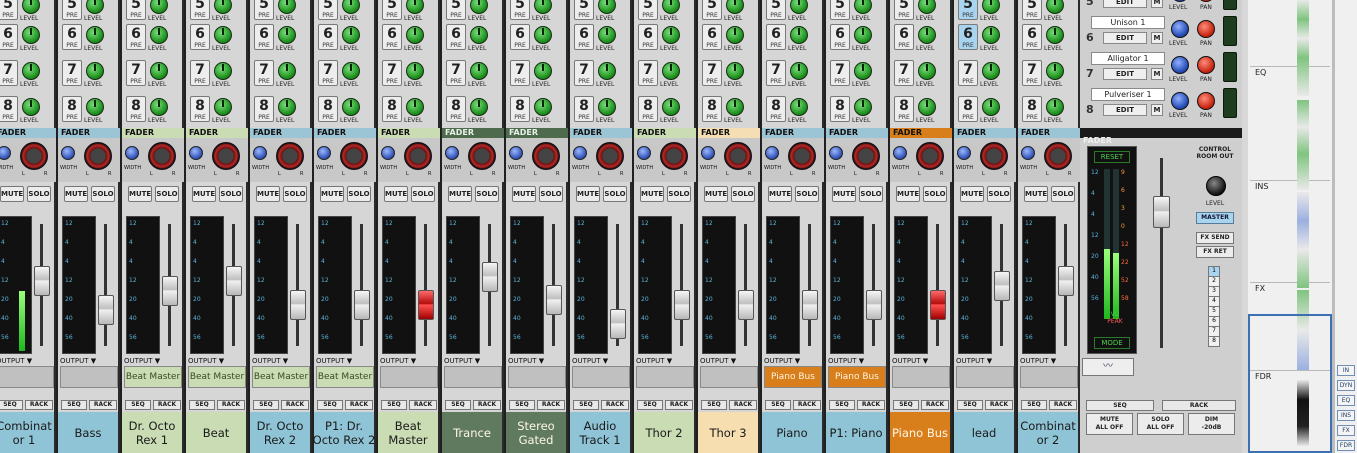  I want to click on fx-insert-name: Pulveriser 1, so click(1128, 94).